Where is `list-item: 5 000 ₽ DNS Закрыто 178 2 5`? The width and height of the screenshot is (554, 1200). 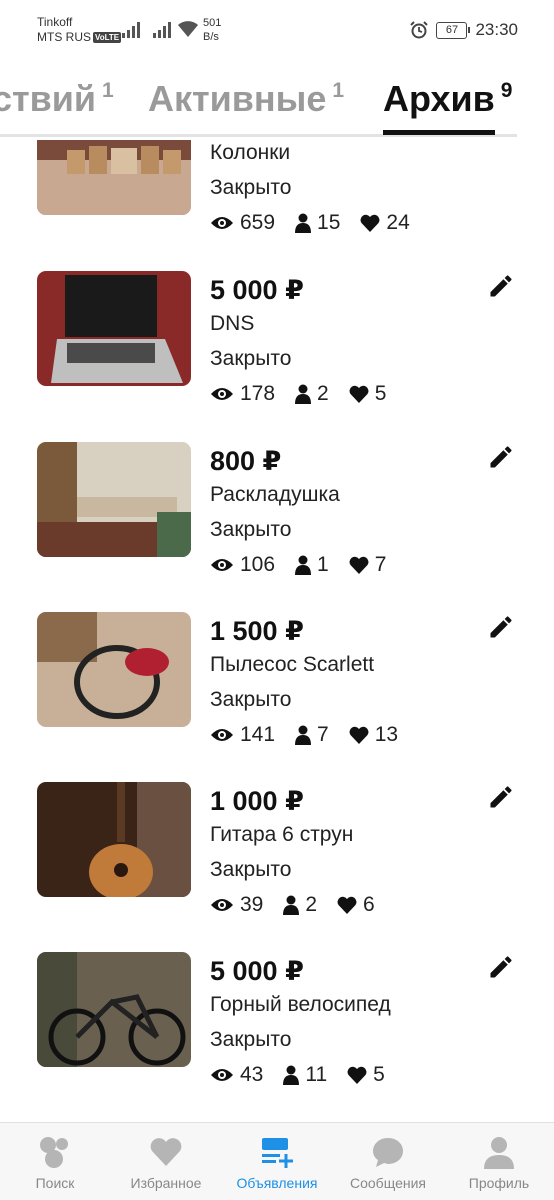 list-item: 5 000 ₽ DNS Закрыто 178 2 5 is located at coordinates (277, 356).